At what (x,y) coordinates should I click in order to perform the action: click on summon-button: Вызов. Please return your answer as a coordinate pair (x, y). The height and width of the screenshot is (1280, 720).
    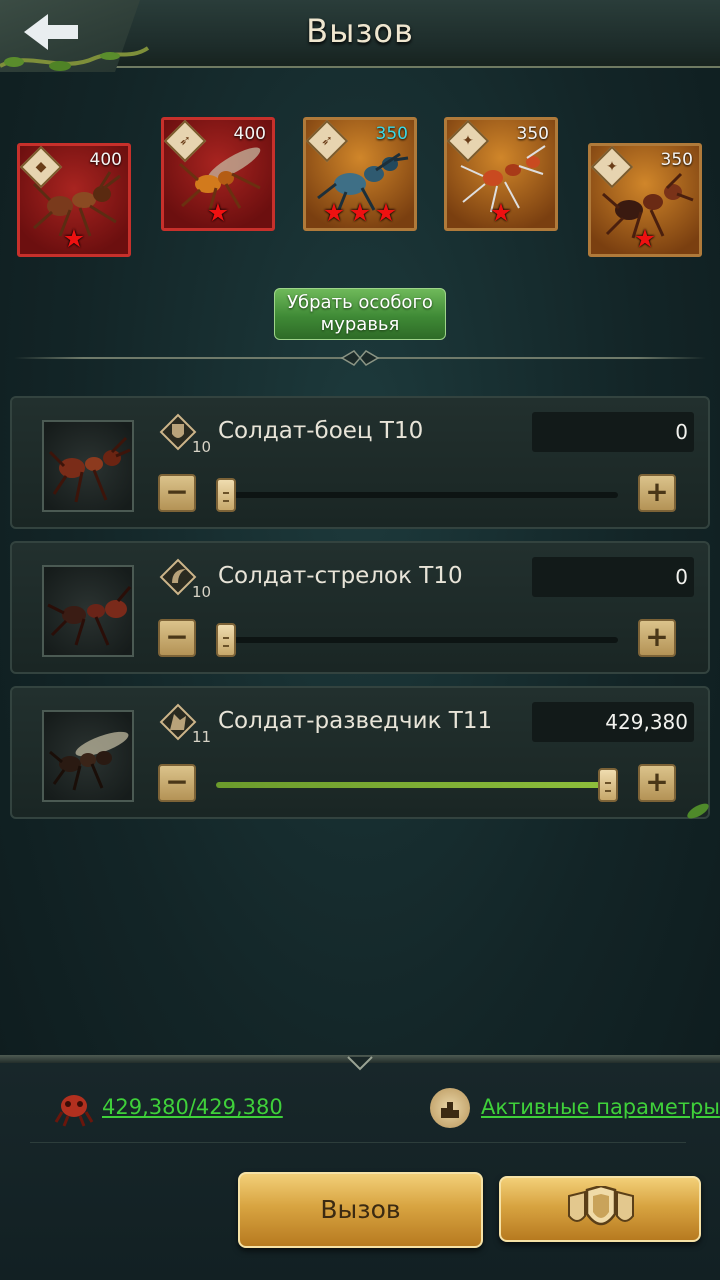
    Looking at the image, I should click on (360, 1210).